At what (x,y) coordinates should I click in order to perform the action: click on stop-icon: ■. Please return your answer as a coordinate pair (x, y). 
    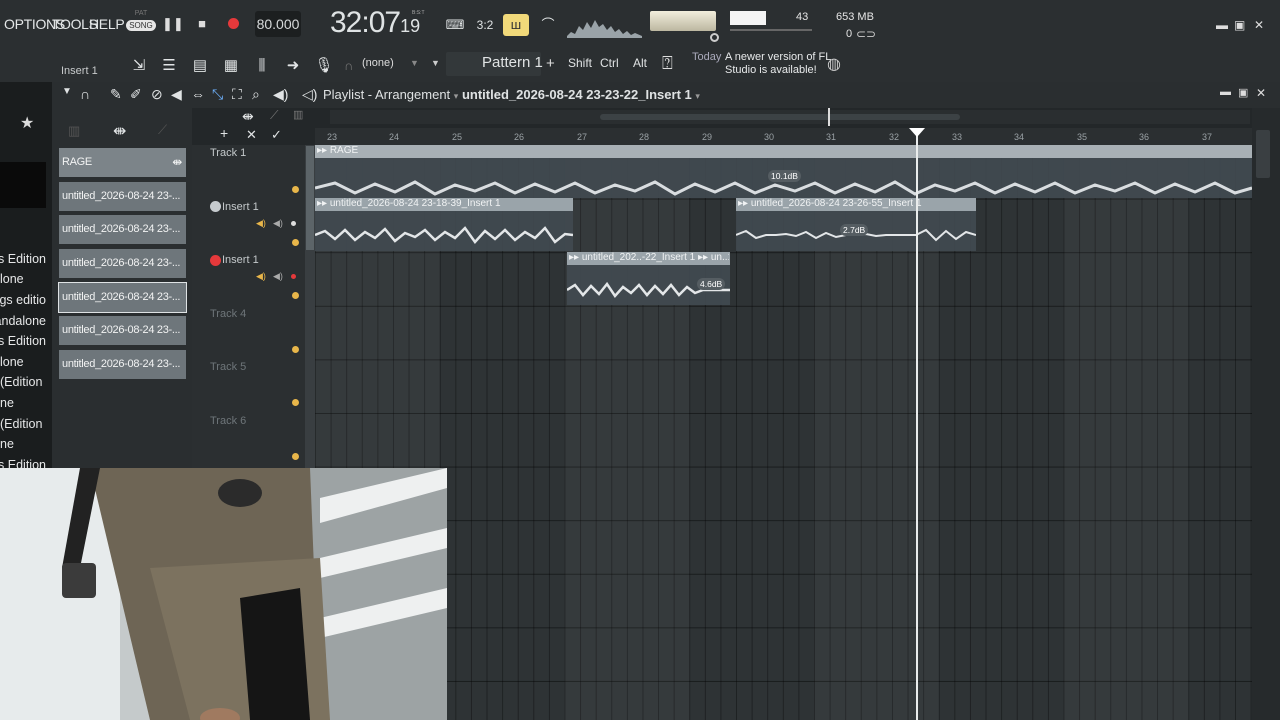
    Looking at the image, I should click on (202, 24).